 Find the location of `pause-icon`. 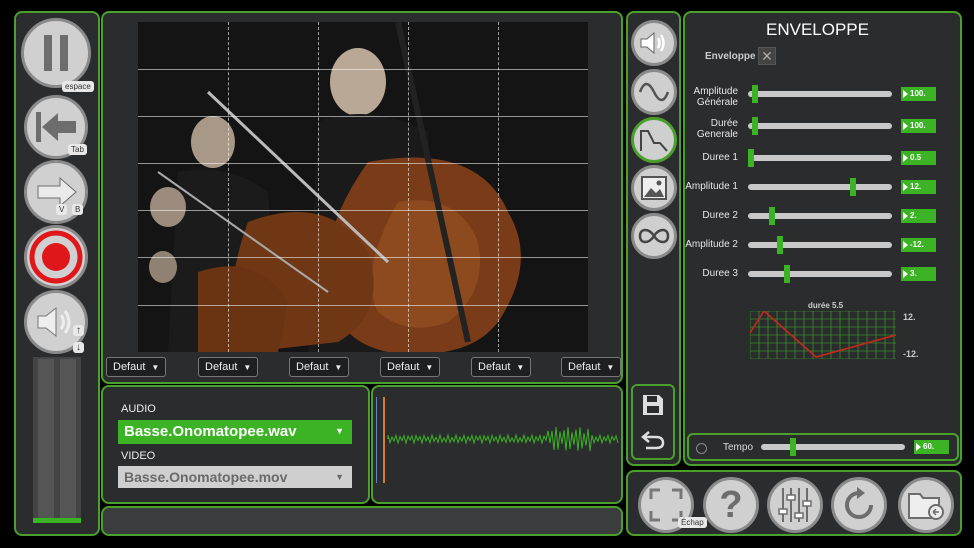

pause-icon is located at coordinates (56, 53).